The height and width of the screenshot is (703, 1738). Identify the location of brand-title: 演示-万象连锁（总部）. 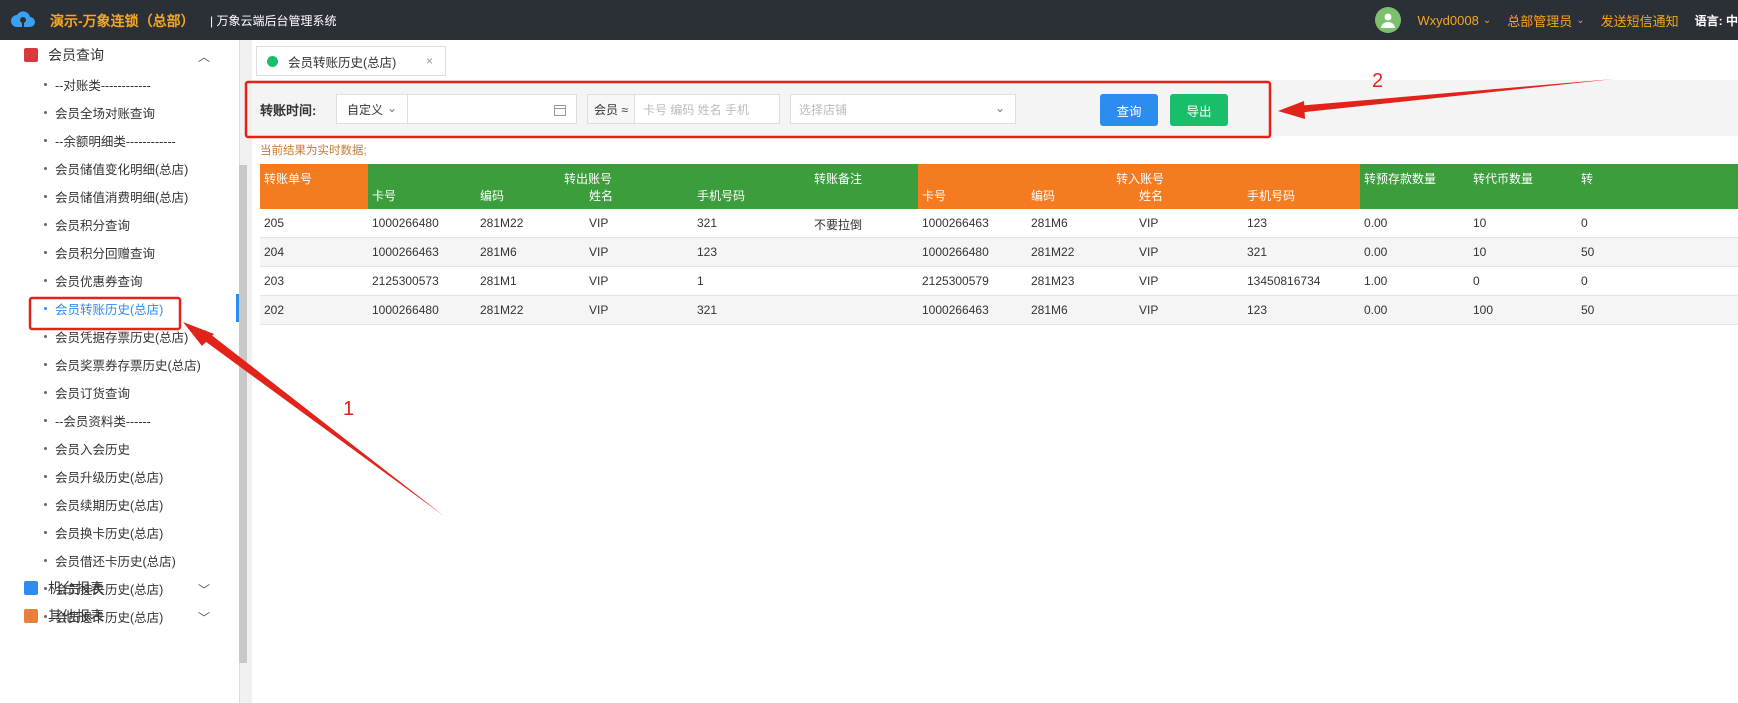
(122, 21).